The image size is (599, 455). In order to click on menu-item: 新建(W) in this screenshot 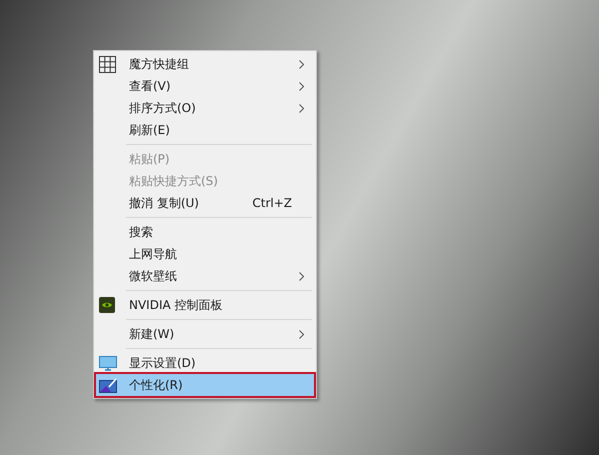, I will do `click(205, 334)`.